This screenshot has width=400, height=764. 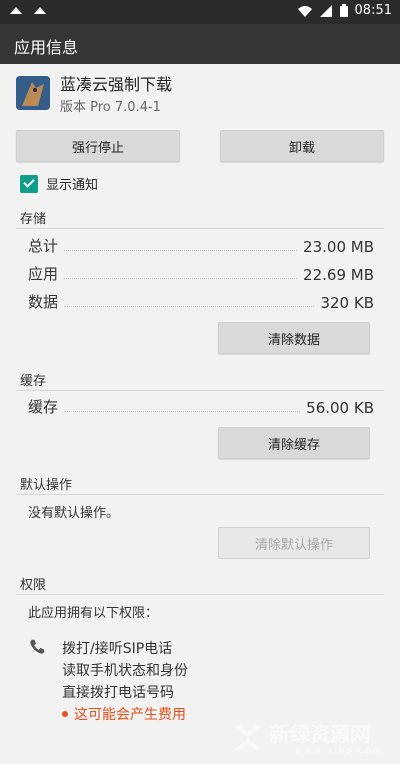 What do you see at coordinates (200, 494) in the screenshot?
I see `defaults-divider` at bounding box center [200, 494].